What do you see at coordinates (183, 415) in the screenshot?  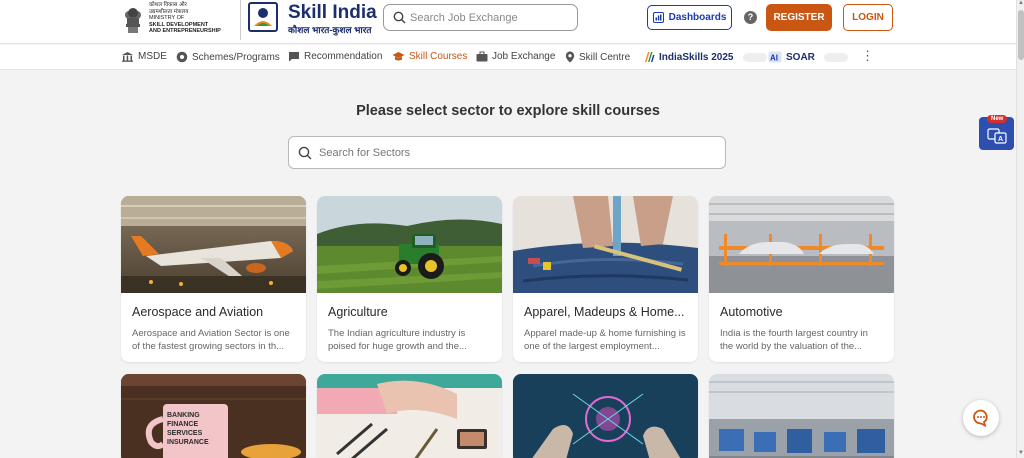 I see `mug-line-1: BANKING` at bounding box center [183, 415].